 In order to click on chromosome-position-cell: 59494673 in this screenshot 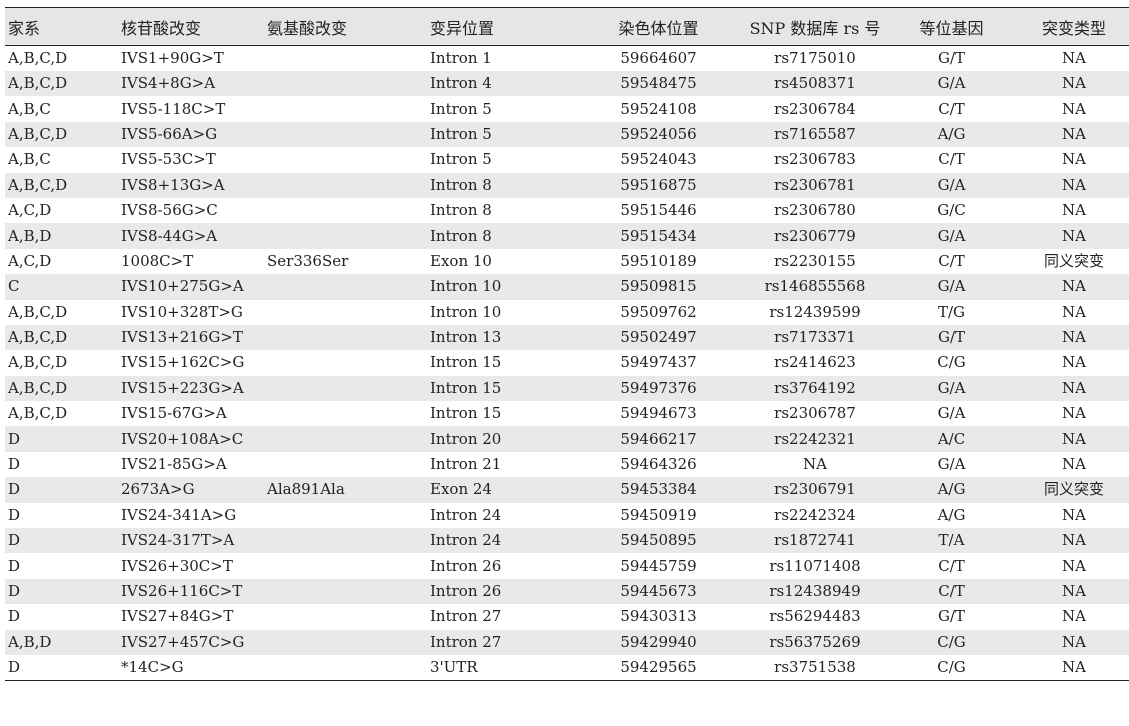, I will do `click(658, 413)`.